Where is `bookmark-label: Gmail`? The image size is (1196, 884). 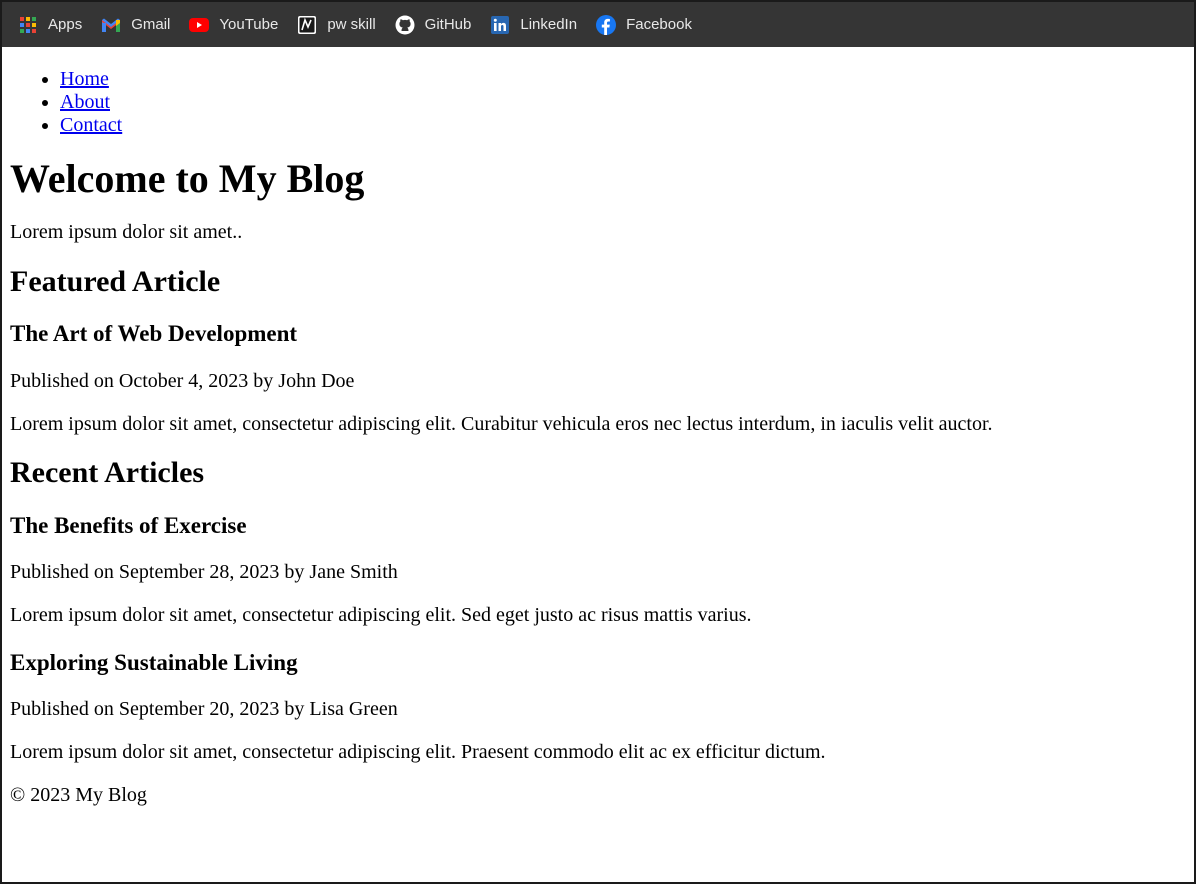 bookmark-label: Gmail is located at coordinates (151, 24).